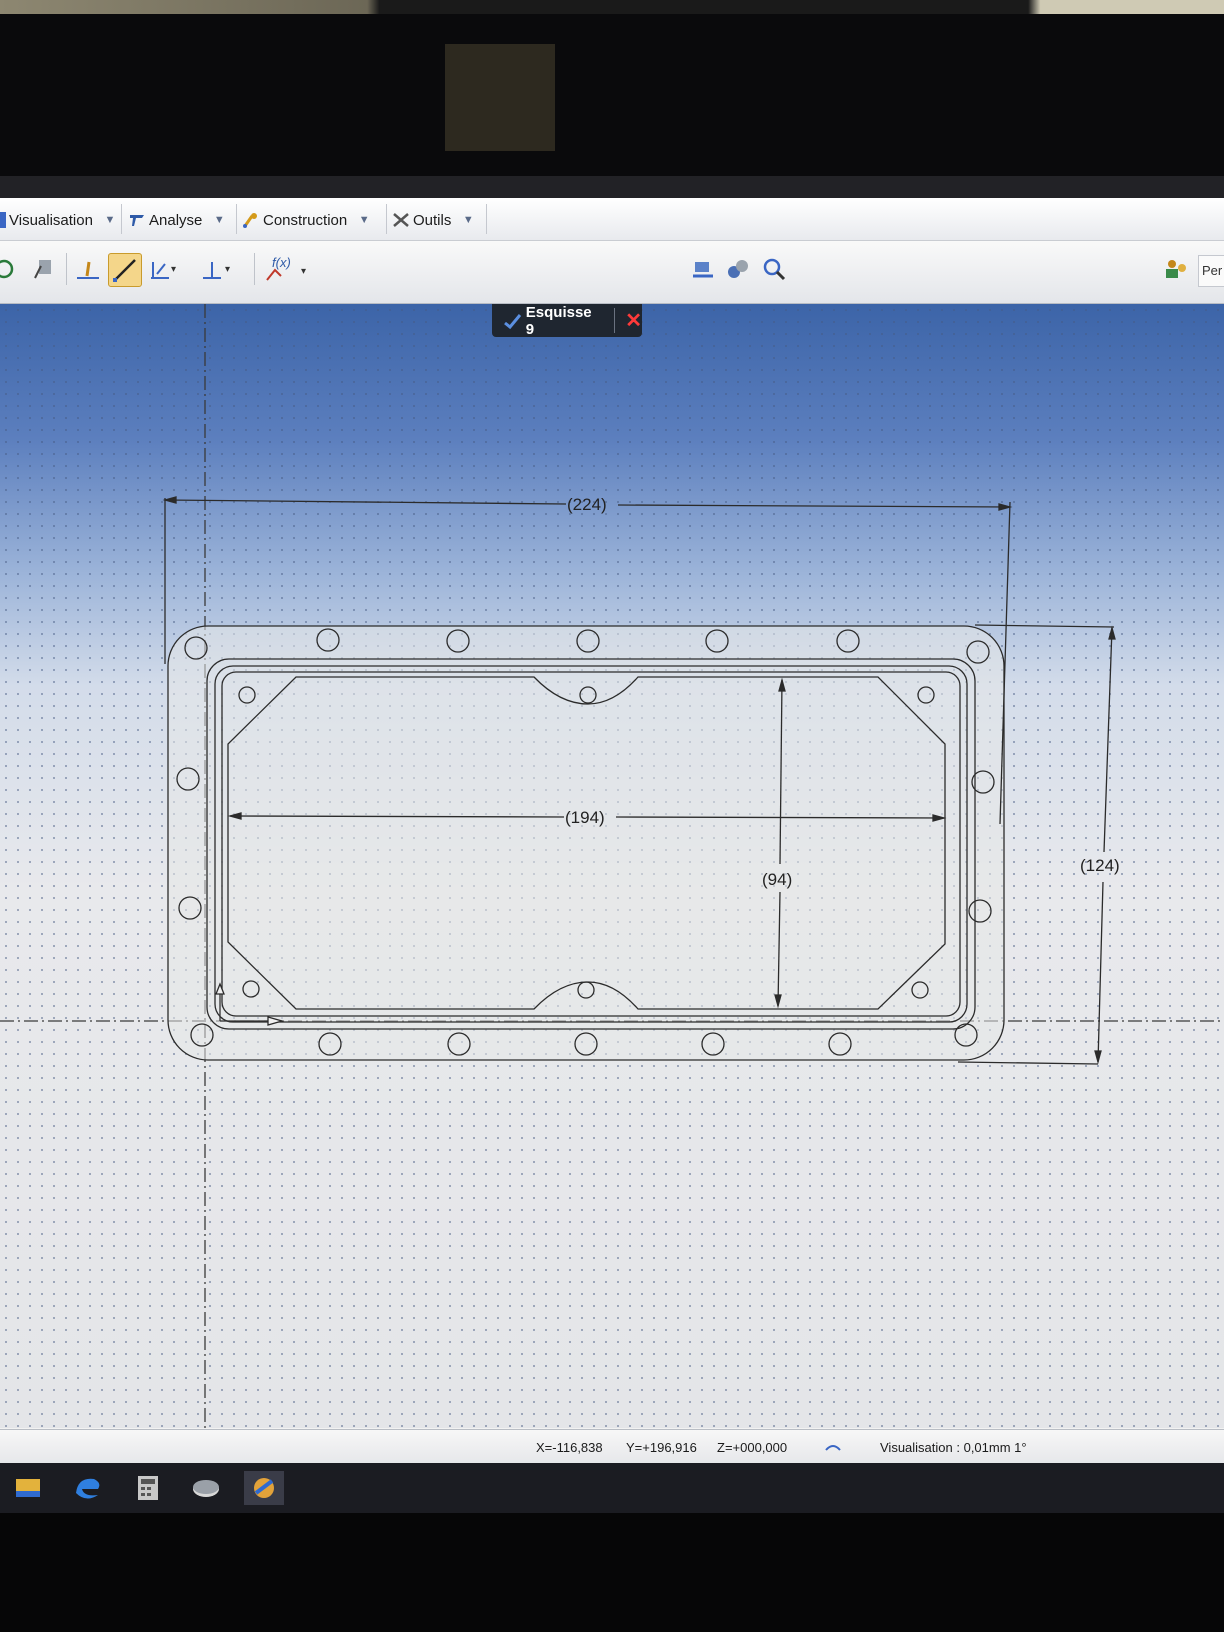 This screenshot has height=1632, width=1224. I want to click on constraint-icon: ▾, so click(163, 270).